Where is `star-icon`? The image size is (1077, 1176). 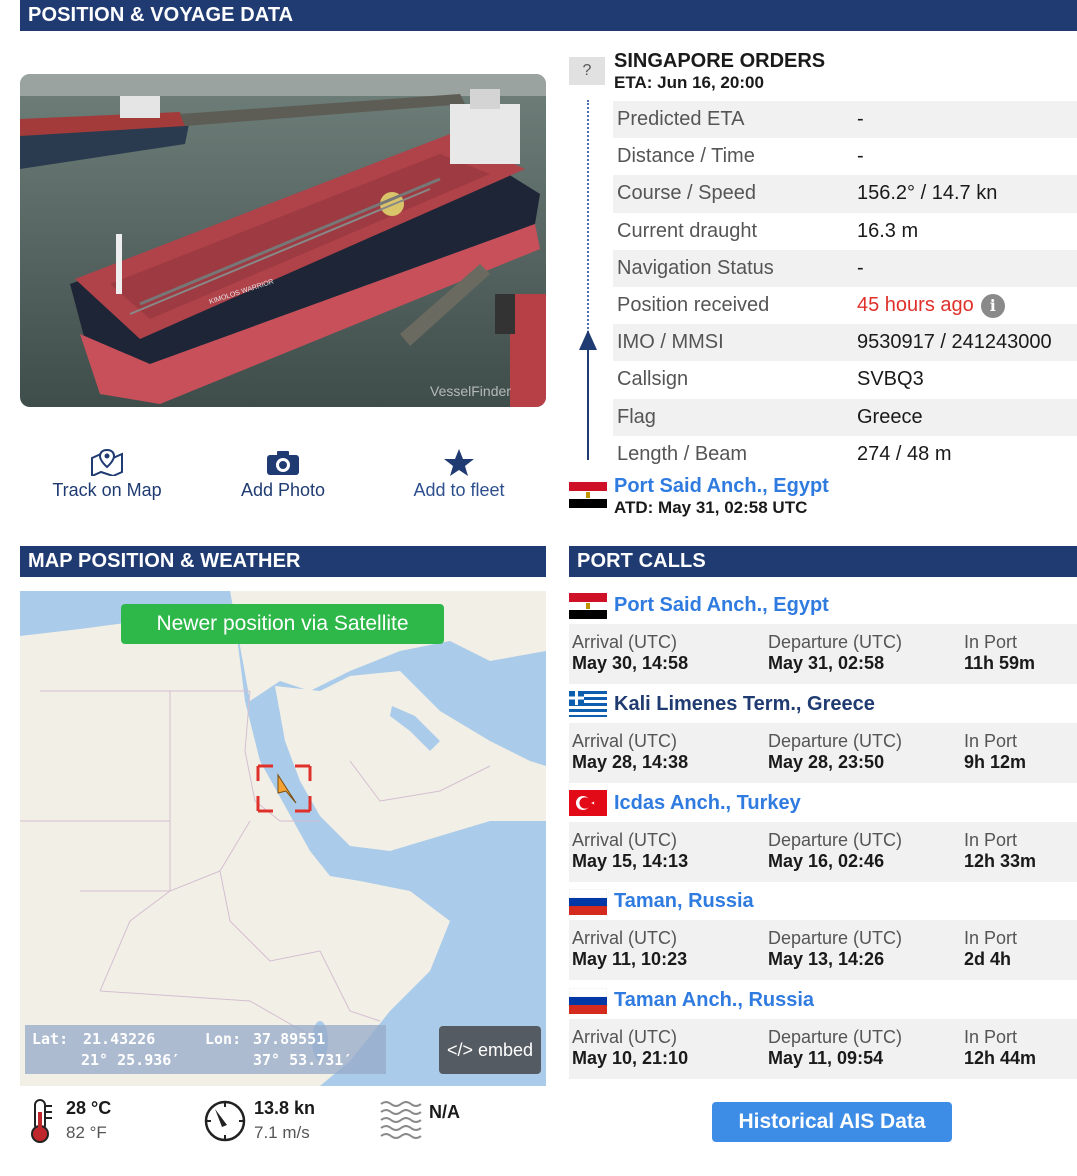 star-icon is located at coordinates (459, 462).